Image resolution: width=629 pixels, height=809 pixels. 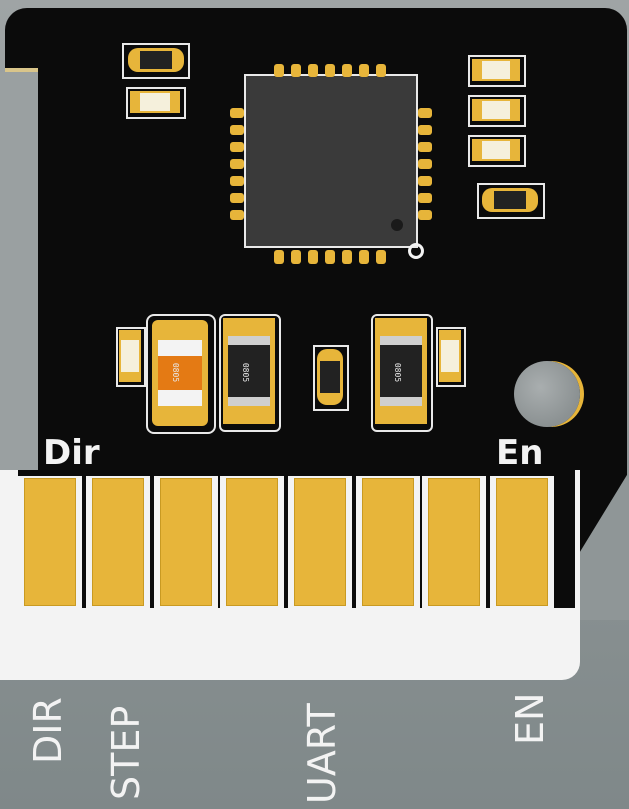 What do you see at coordinates (331, 161) in the screenshot?
I see `ic-chip` at bounding box center [331, 161].